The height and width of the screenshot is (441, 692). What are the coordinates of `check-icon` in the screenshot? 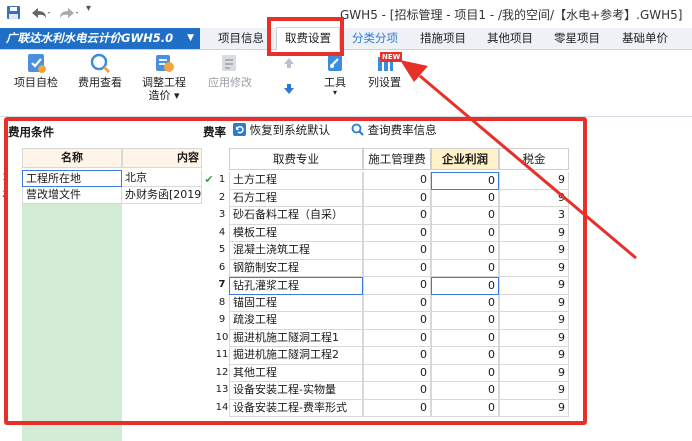 It's located at (37, 63).